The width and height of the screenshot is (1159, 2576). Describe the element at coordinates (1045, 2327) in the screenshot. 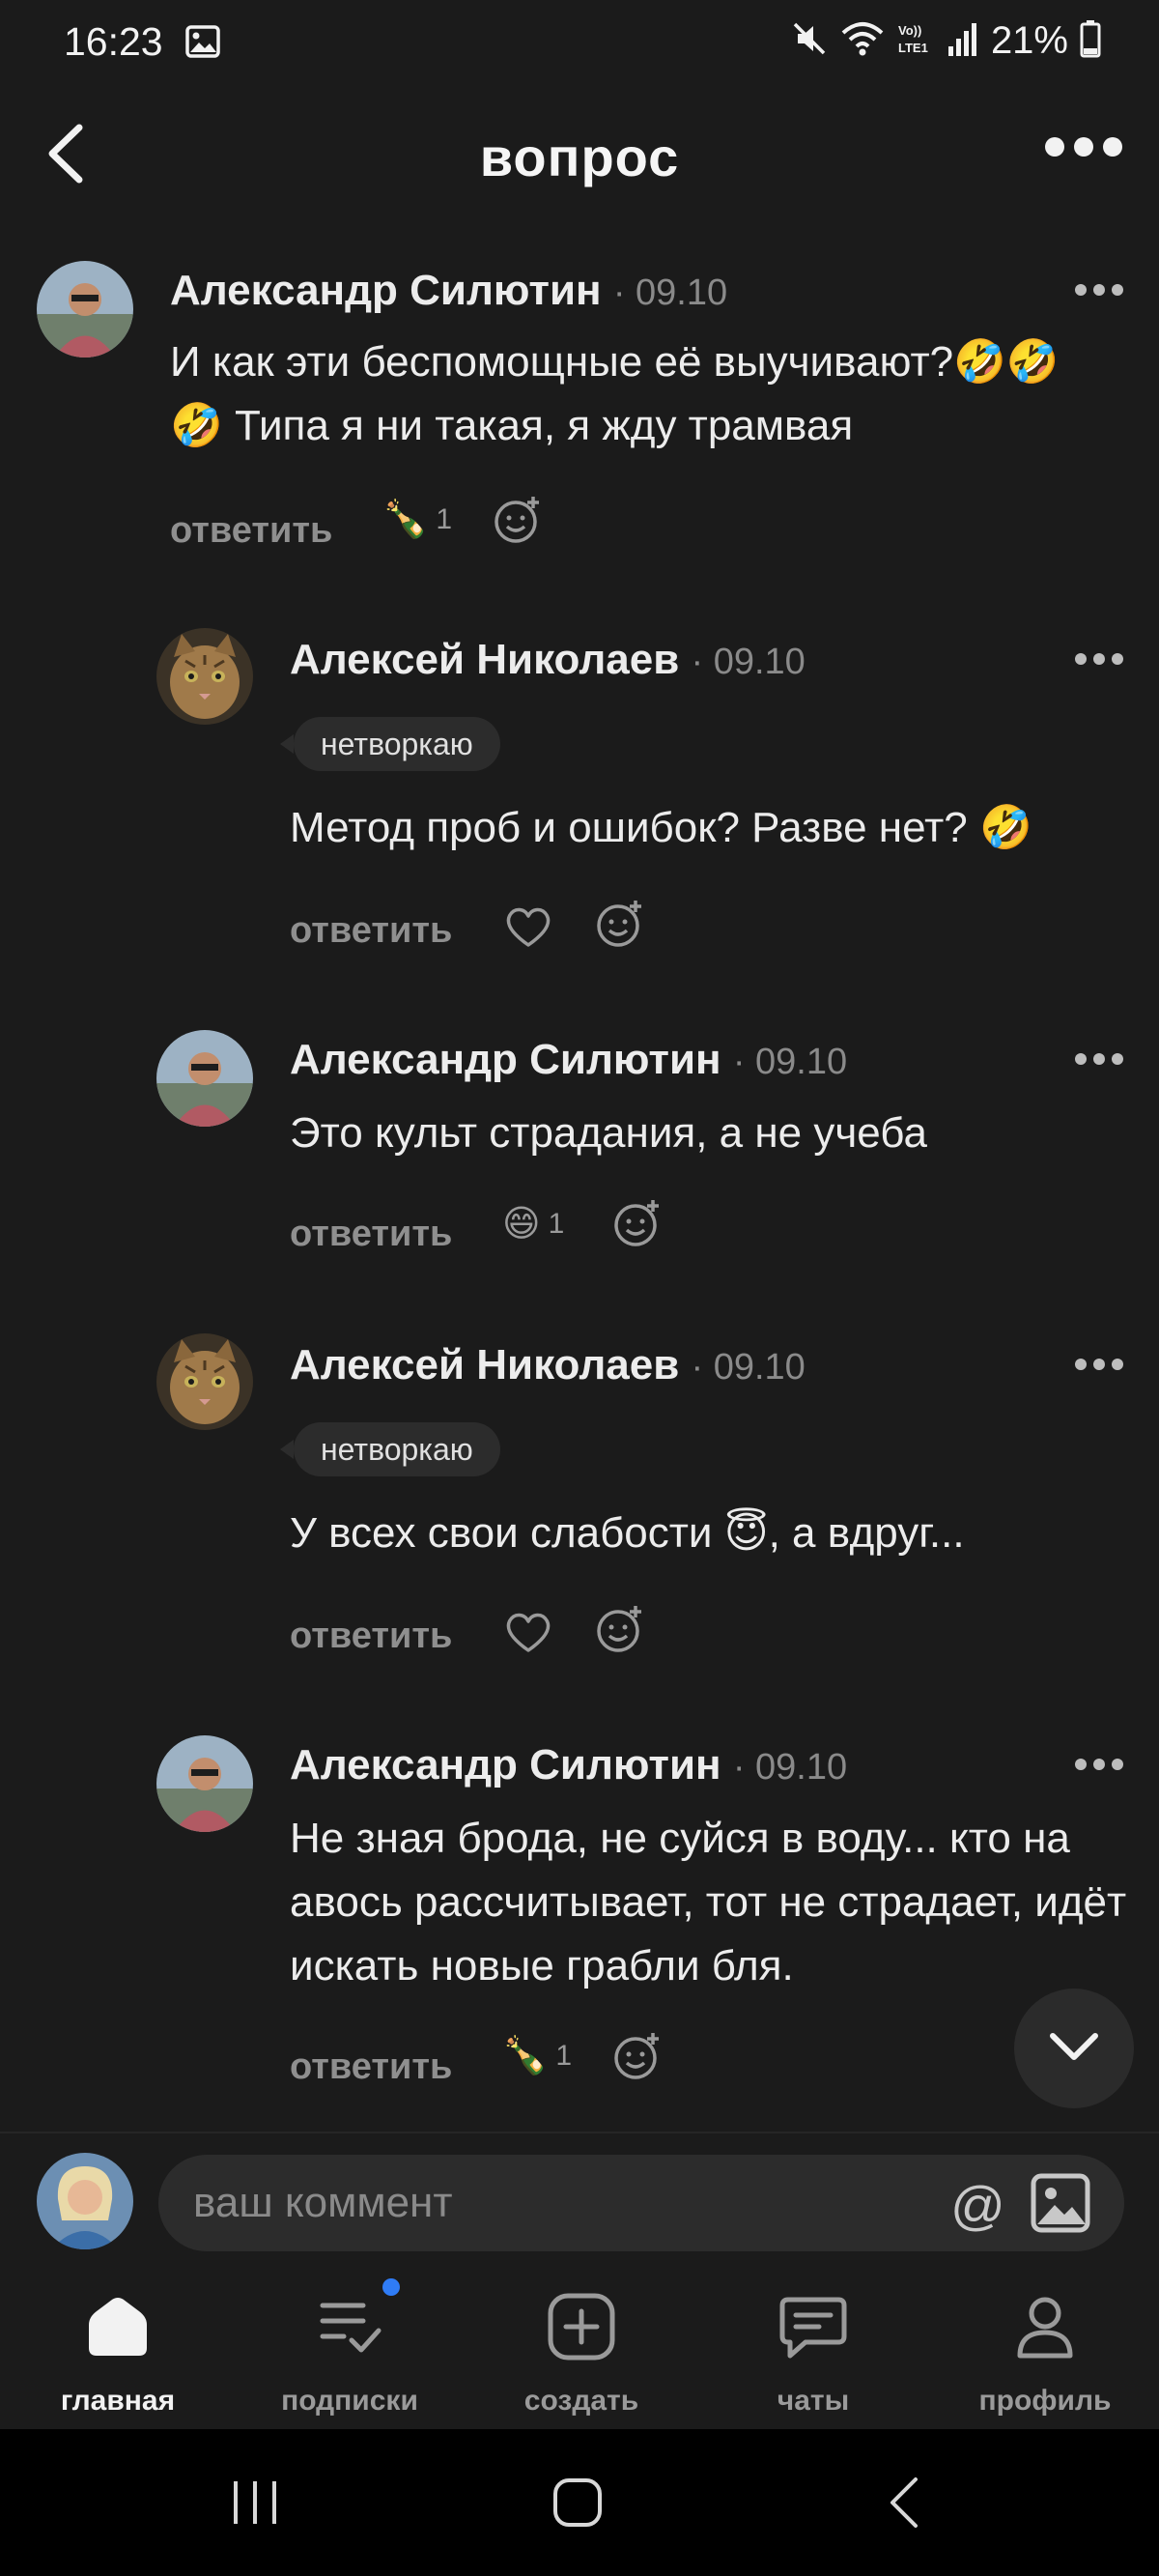

I see `profile-icon` at that location.